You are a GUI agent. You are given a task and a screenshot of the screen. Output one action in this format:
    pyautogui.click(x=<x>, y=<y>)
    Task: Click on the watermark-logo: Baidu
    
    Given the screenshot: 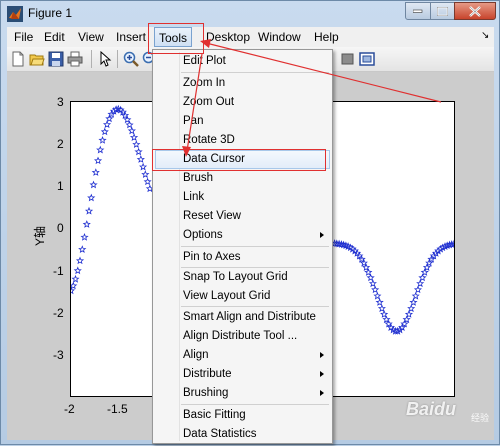 What is the action you would take?
    pyautogui.click(x=431, y=409)
    